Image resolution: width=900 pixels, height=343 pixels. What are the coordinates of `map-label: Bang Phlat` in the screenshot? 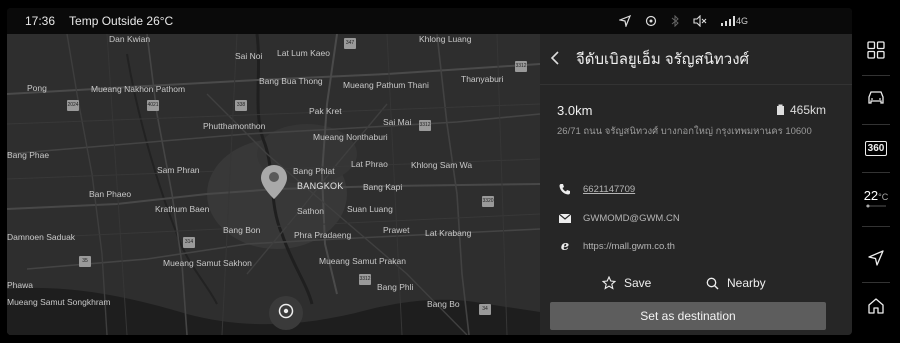 It's located at (314, 171).